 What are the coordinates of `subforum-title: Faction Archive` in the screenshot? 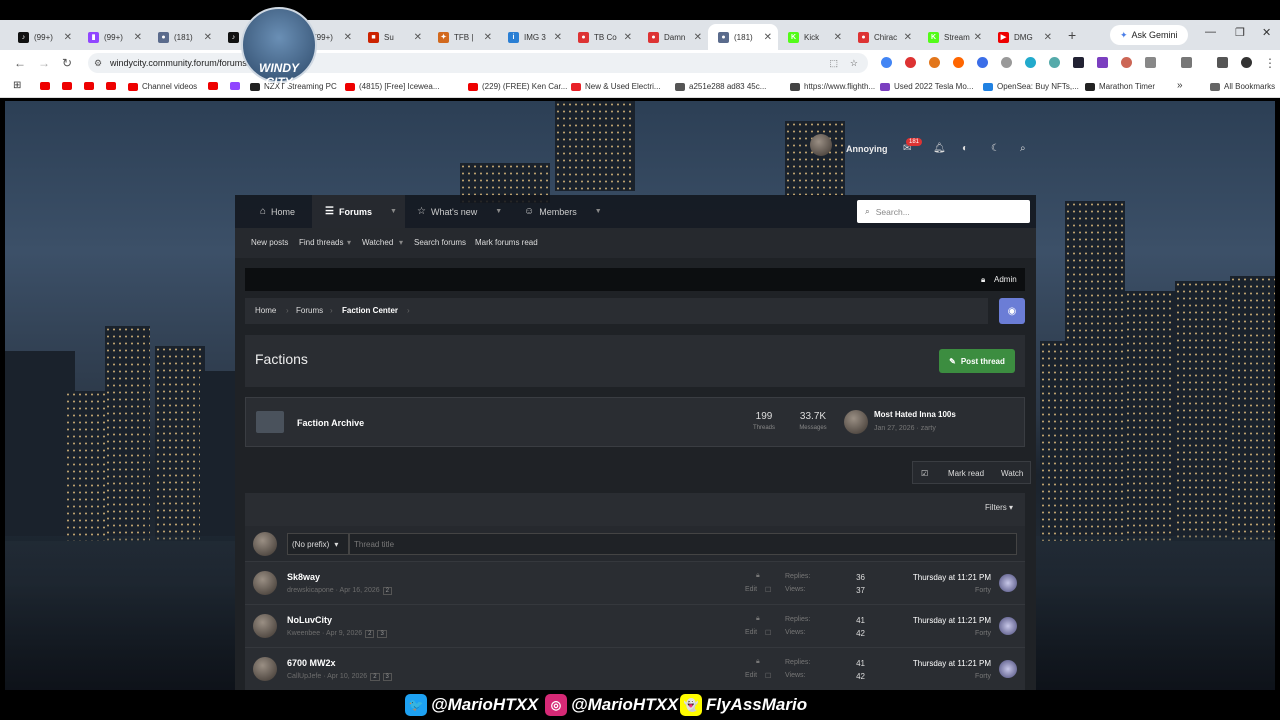 It's located at (330, 423).